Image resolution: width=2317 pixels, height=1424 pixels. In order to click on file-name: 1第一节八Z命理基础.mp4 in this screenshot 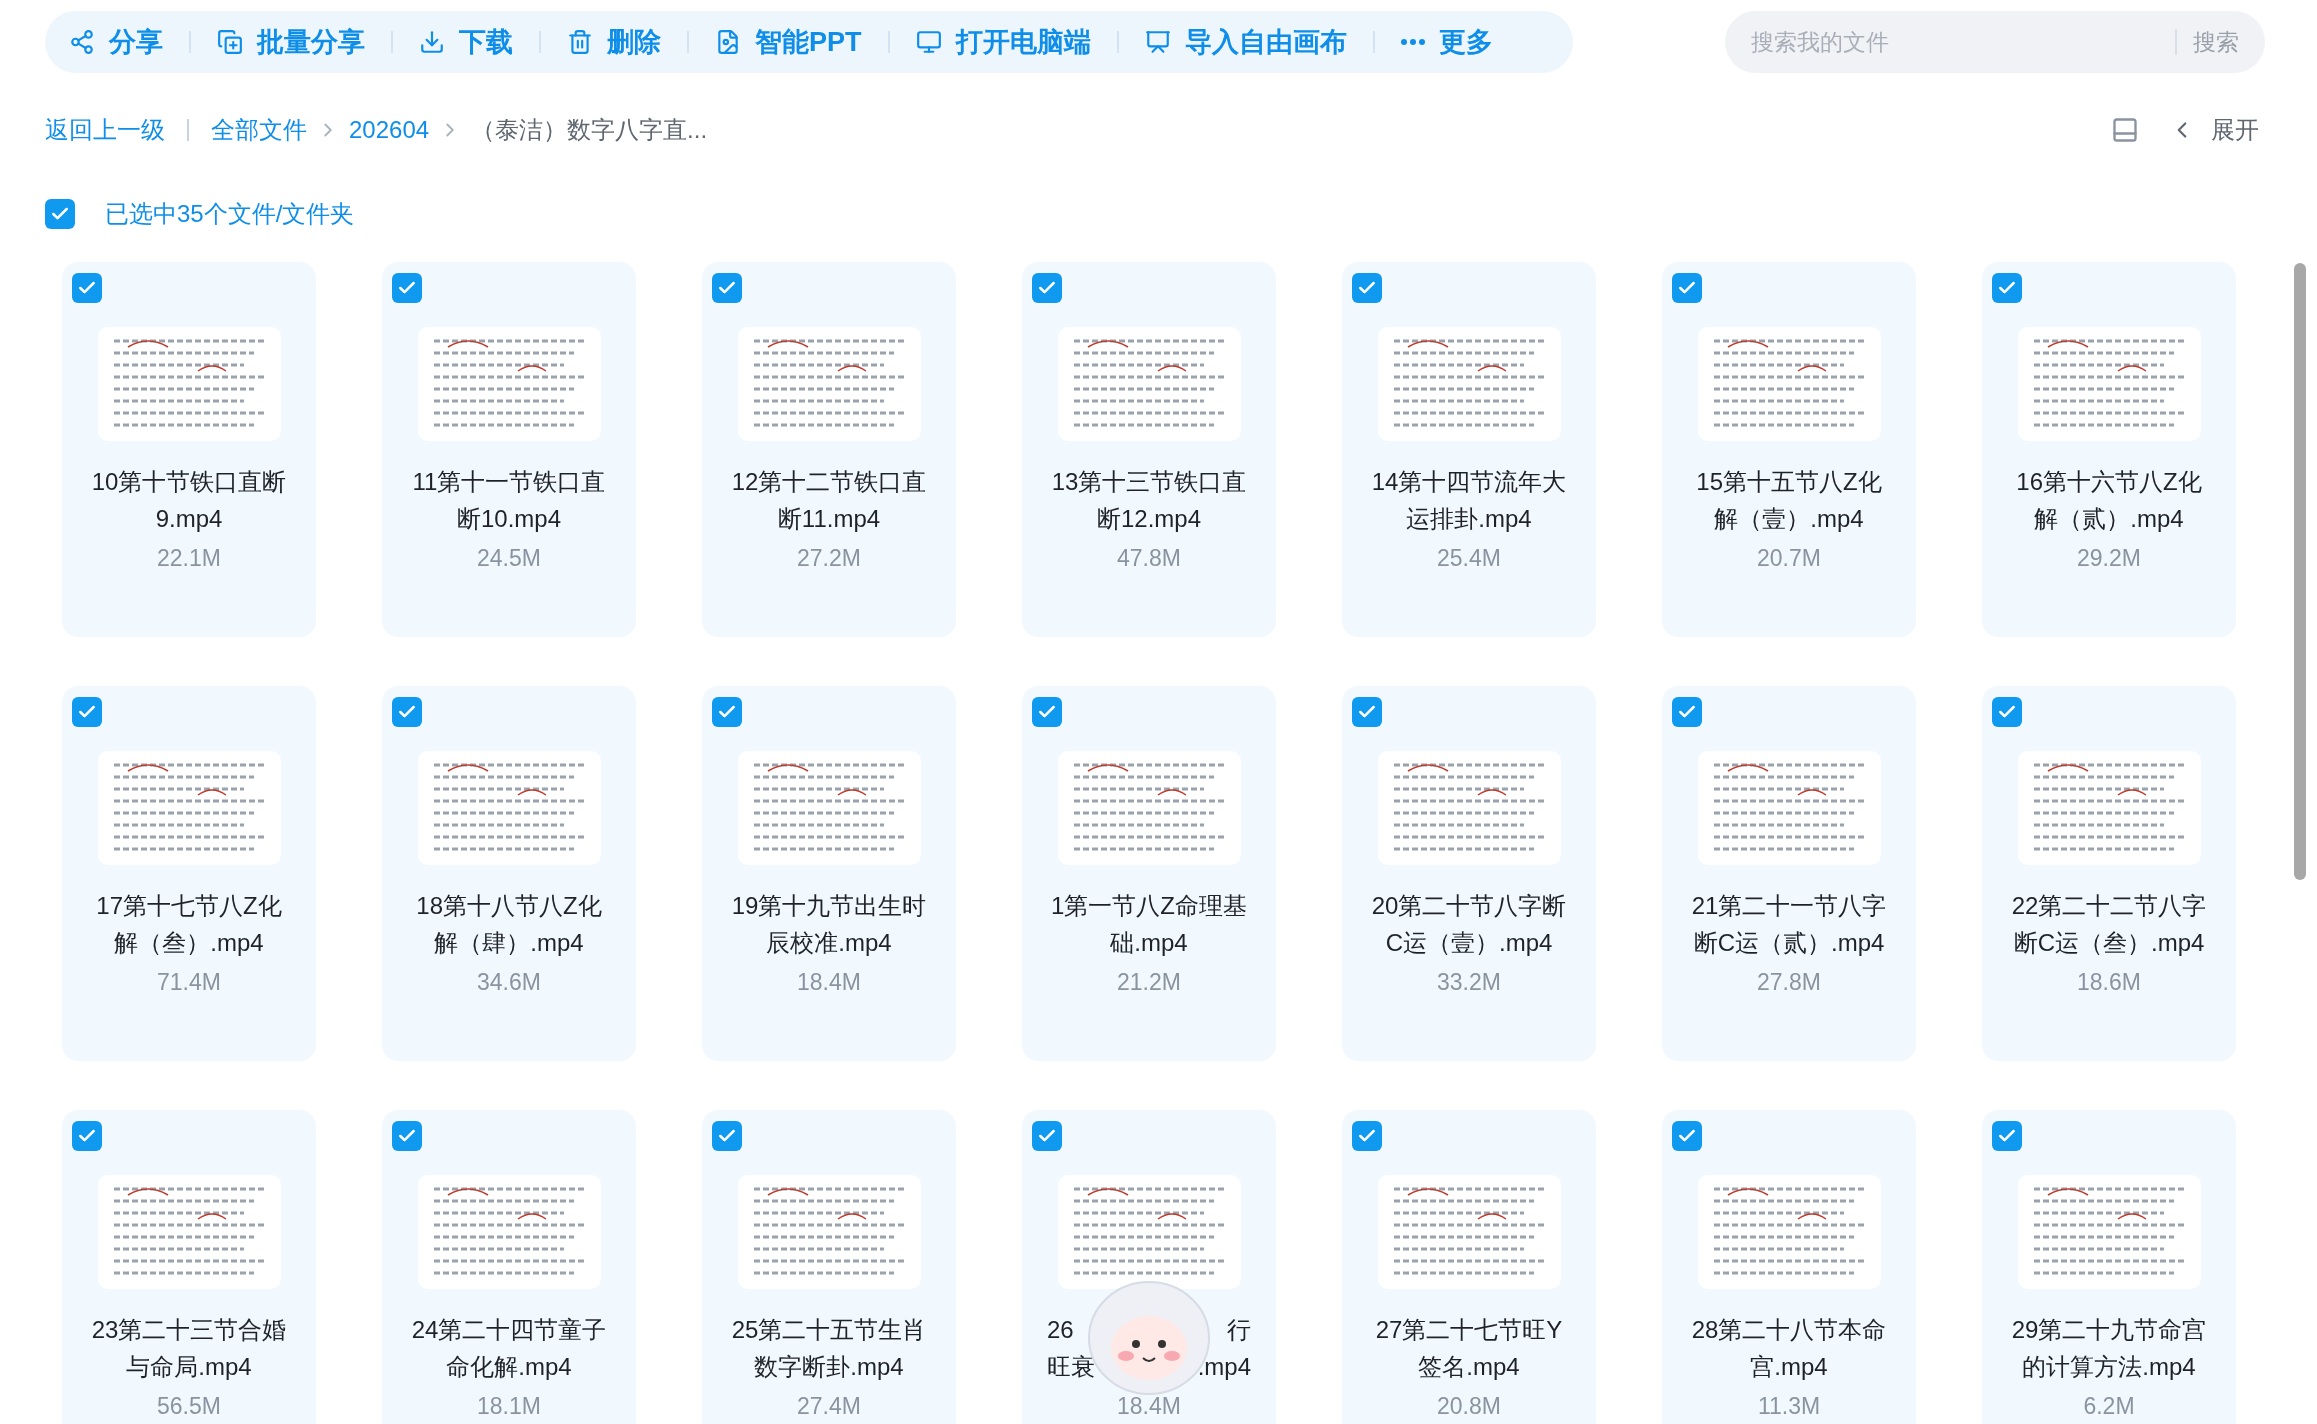, I will do `click(1149, 924)`.